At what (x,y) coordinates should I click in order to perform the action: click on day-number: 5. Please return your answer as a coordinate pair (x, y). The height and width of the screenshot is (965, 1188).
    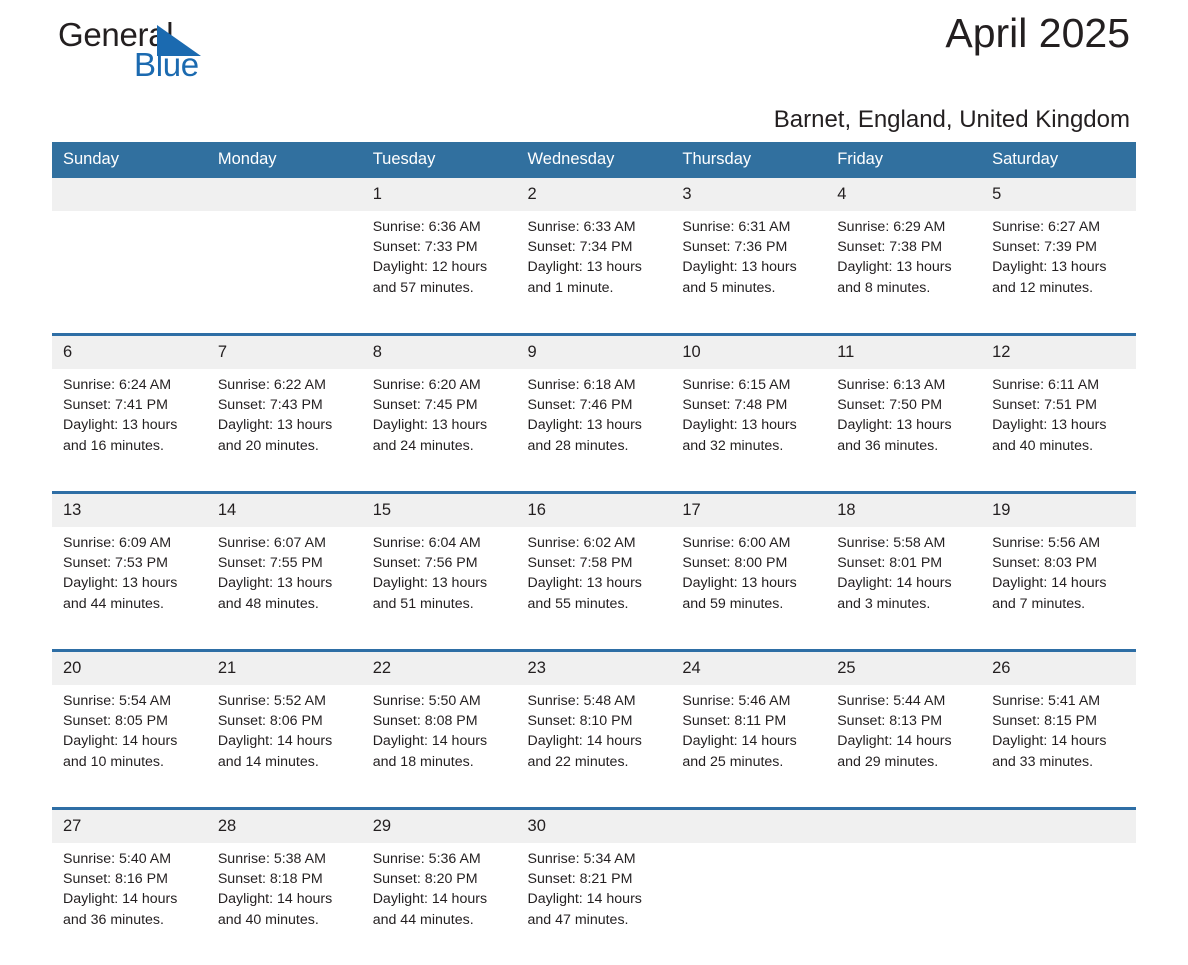
    Looking at the image, I should click on (1058, 194).